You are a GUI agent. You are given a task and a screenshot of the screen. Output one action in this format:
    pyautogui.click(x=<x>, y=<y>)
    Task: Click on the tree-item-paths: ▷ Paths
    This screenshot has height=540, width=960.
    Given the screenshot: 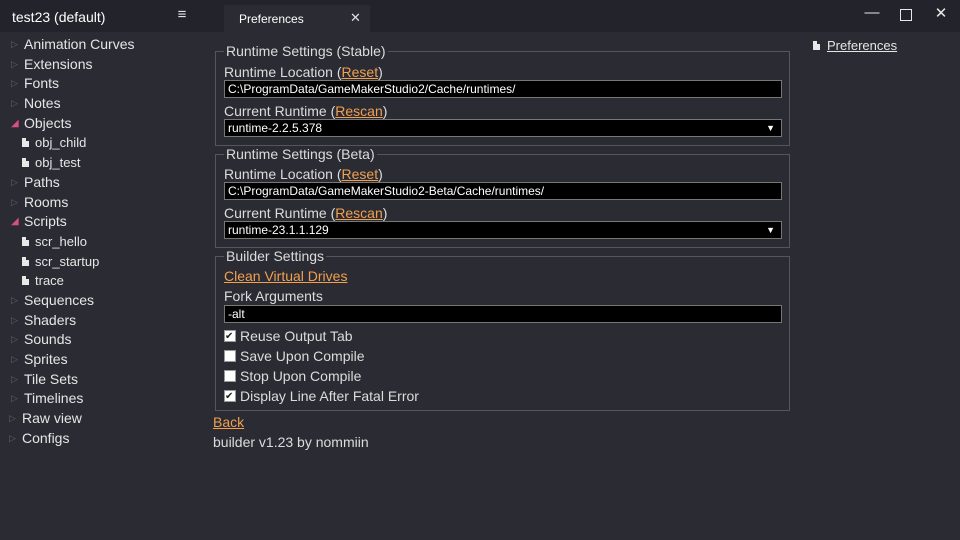 What is the action you would take?
    pyautogui.click(x=102, y=183)
    